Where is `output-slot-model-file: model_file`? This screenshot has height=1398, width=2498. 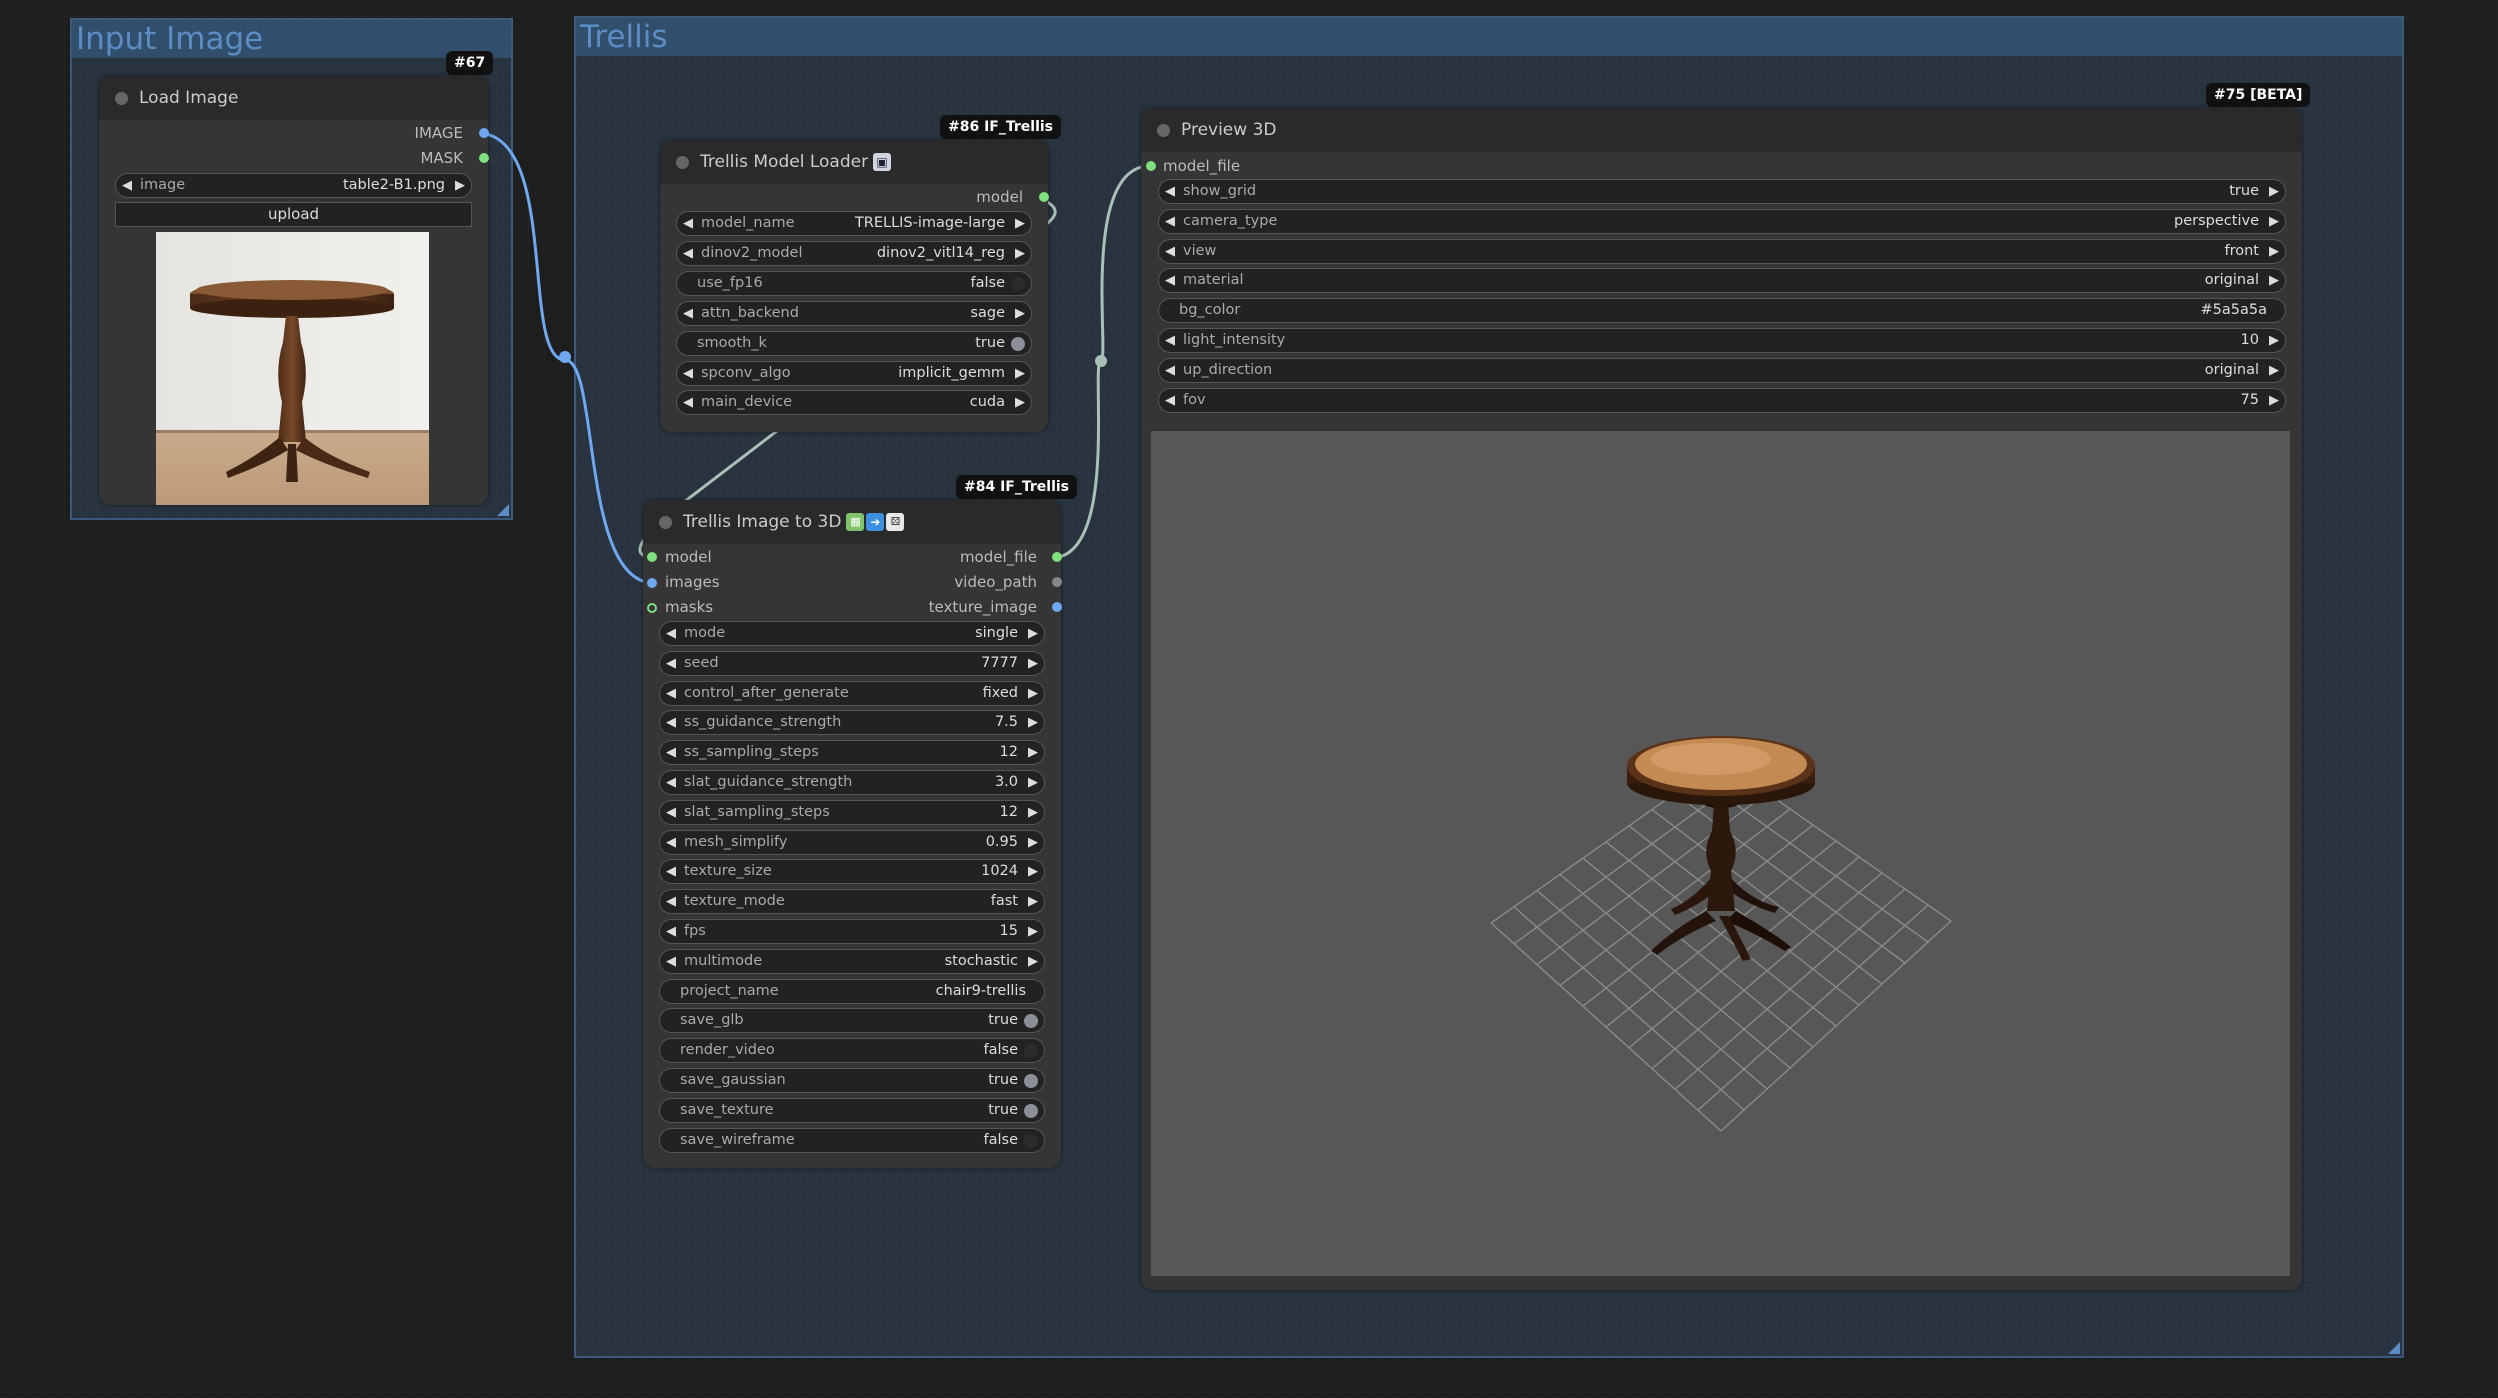 output-slot-model-file: model_file is located at coordinates (998, 557).